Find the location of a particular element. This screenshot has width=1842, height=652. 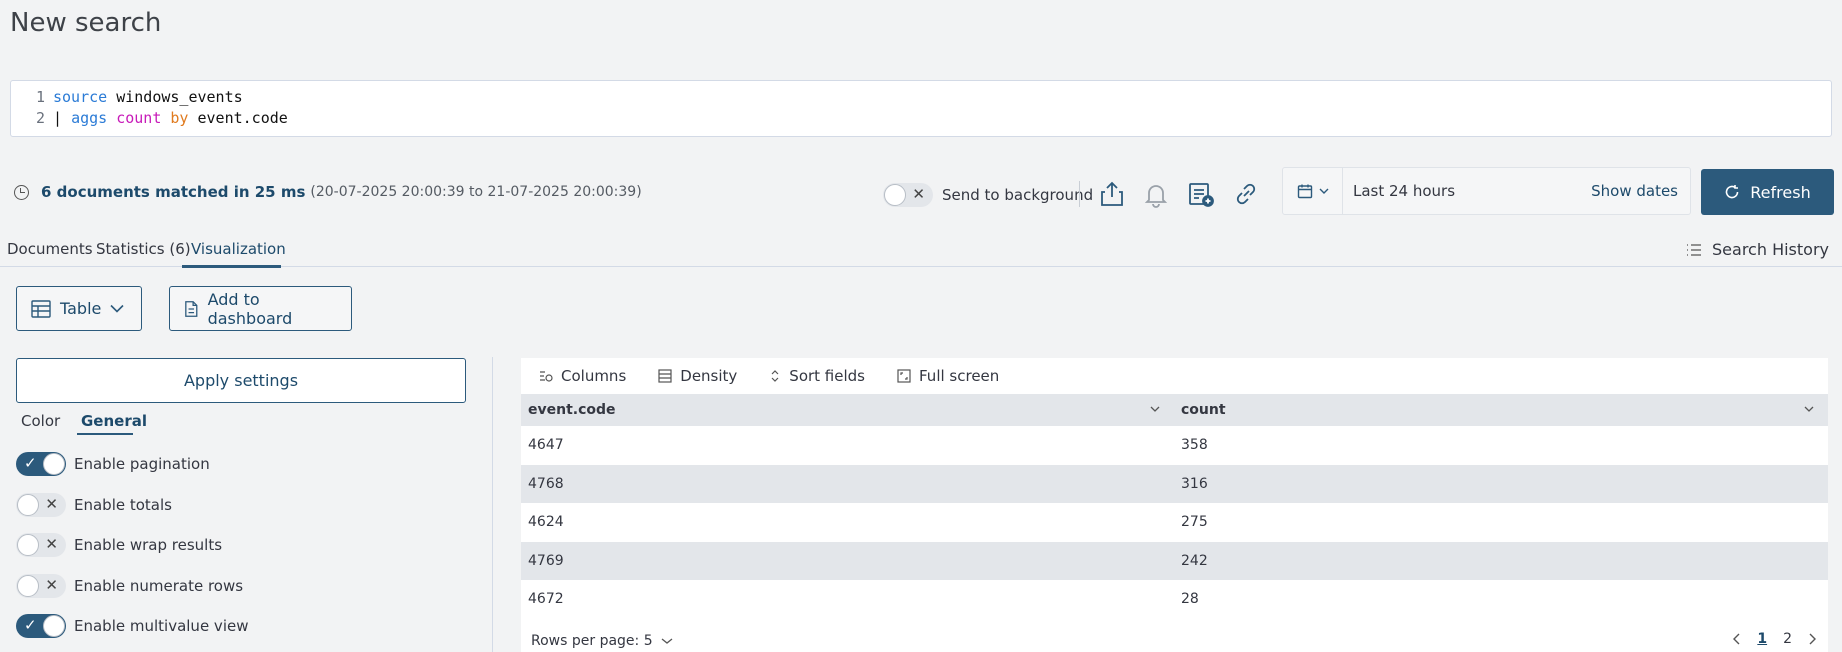

send-to-background-label: Send to background is located at coordinates (1018, 195).